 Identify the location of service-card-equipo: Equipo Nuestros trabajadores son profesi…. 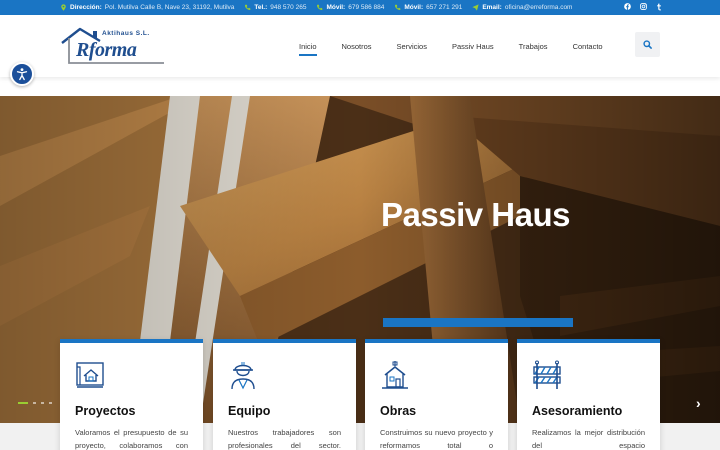
(284, 394).